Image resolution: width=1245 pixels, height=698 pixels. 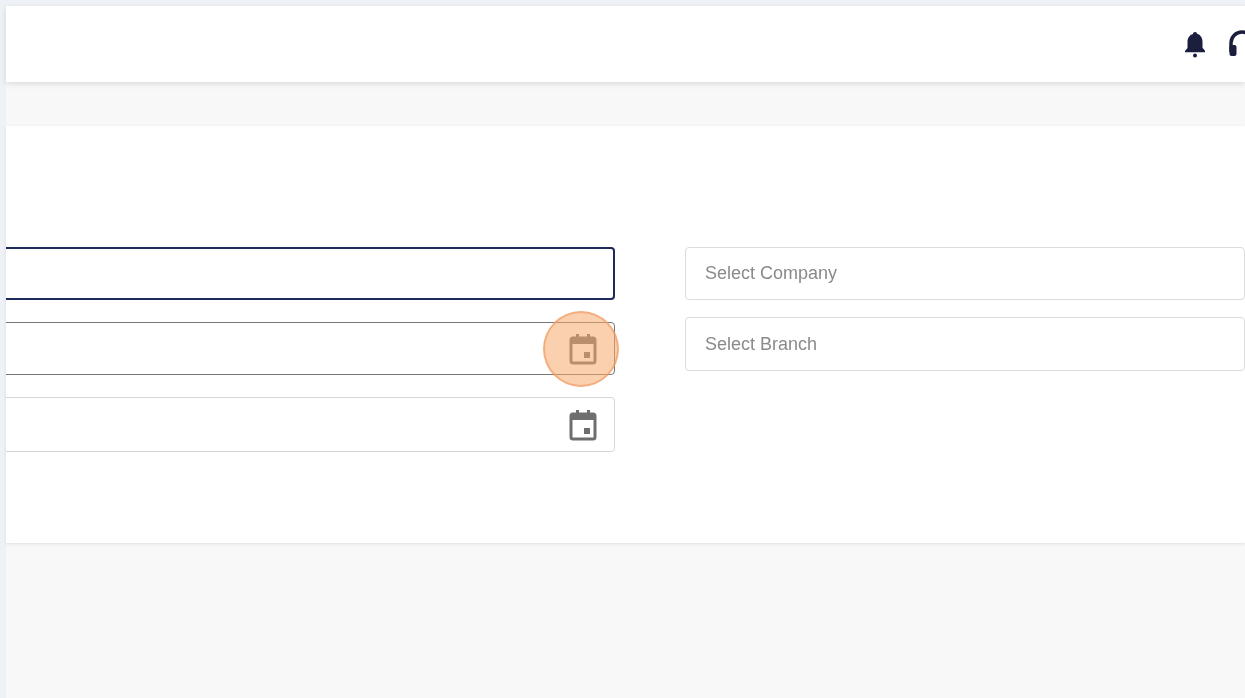 What do you see at coordinates (583, 424) in the screenshot?
I see `calendar-icon` at bounding box center [583, 424].